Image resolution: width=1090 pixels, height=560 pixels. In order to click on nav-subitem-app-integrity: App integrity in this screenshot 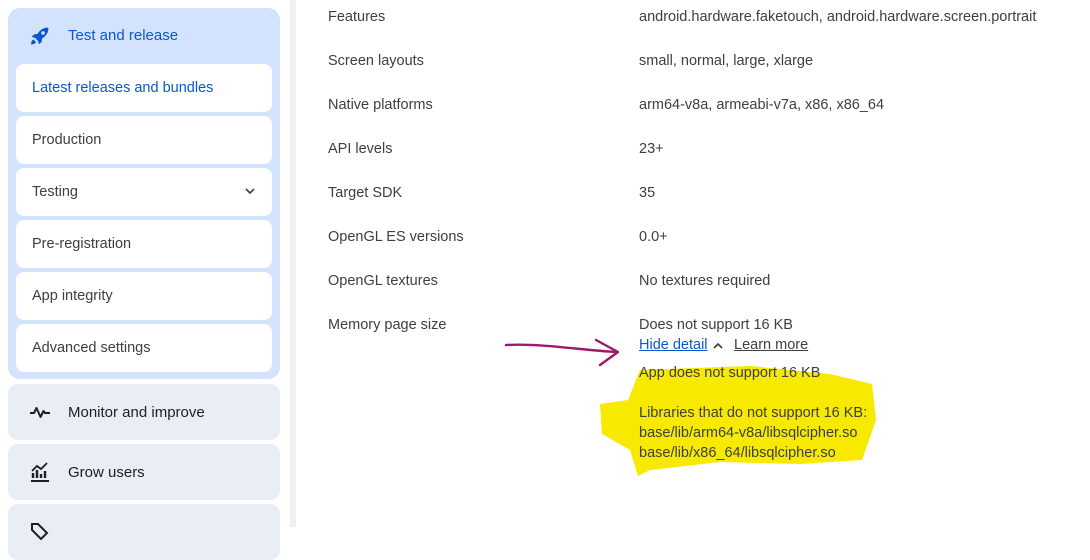, I will do `click(144, 296)`.